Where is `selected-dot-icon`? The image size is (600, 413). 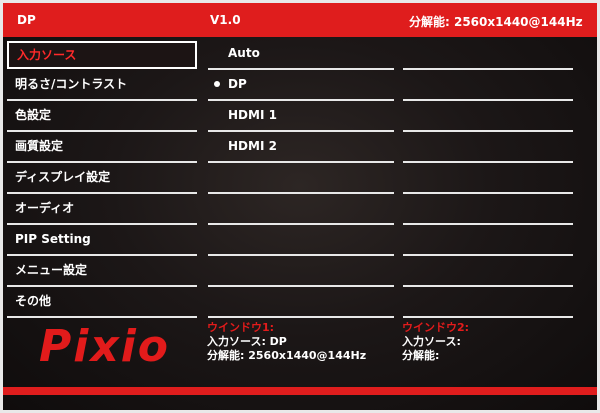
selected-dot-icon is located at coordinates (217, 84).